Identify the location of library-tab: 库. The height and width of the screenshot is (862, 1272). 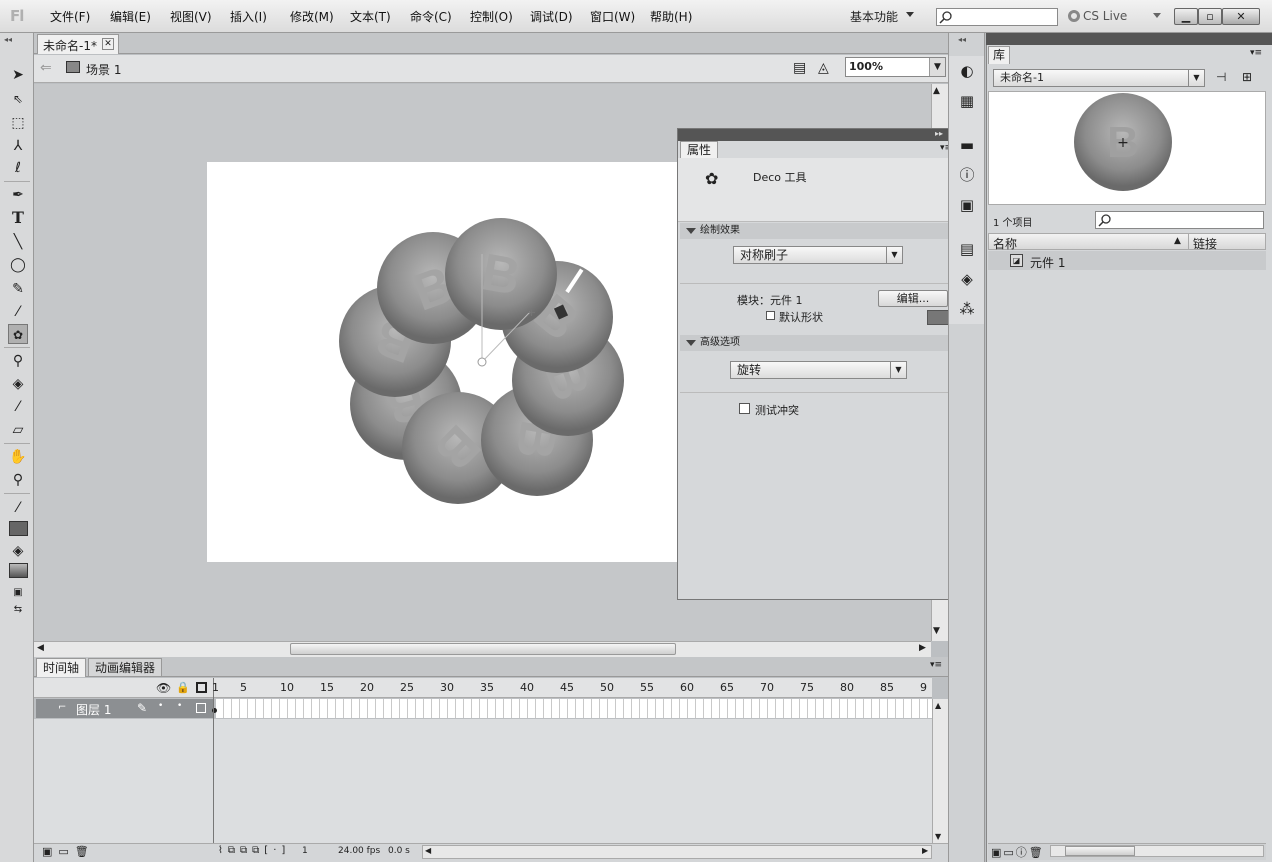
(999, 55).